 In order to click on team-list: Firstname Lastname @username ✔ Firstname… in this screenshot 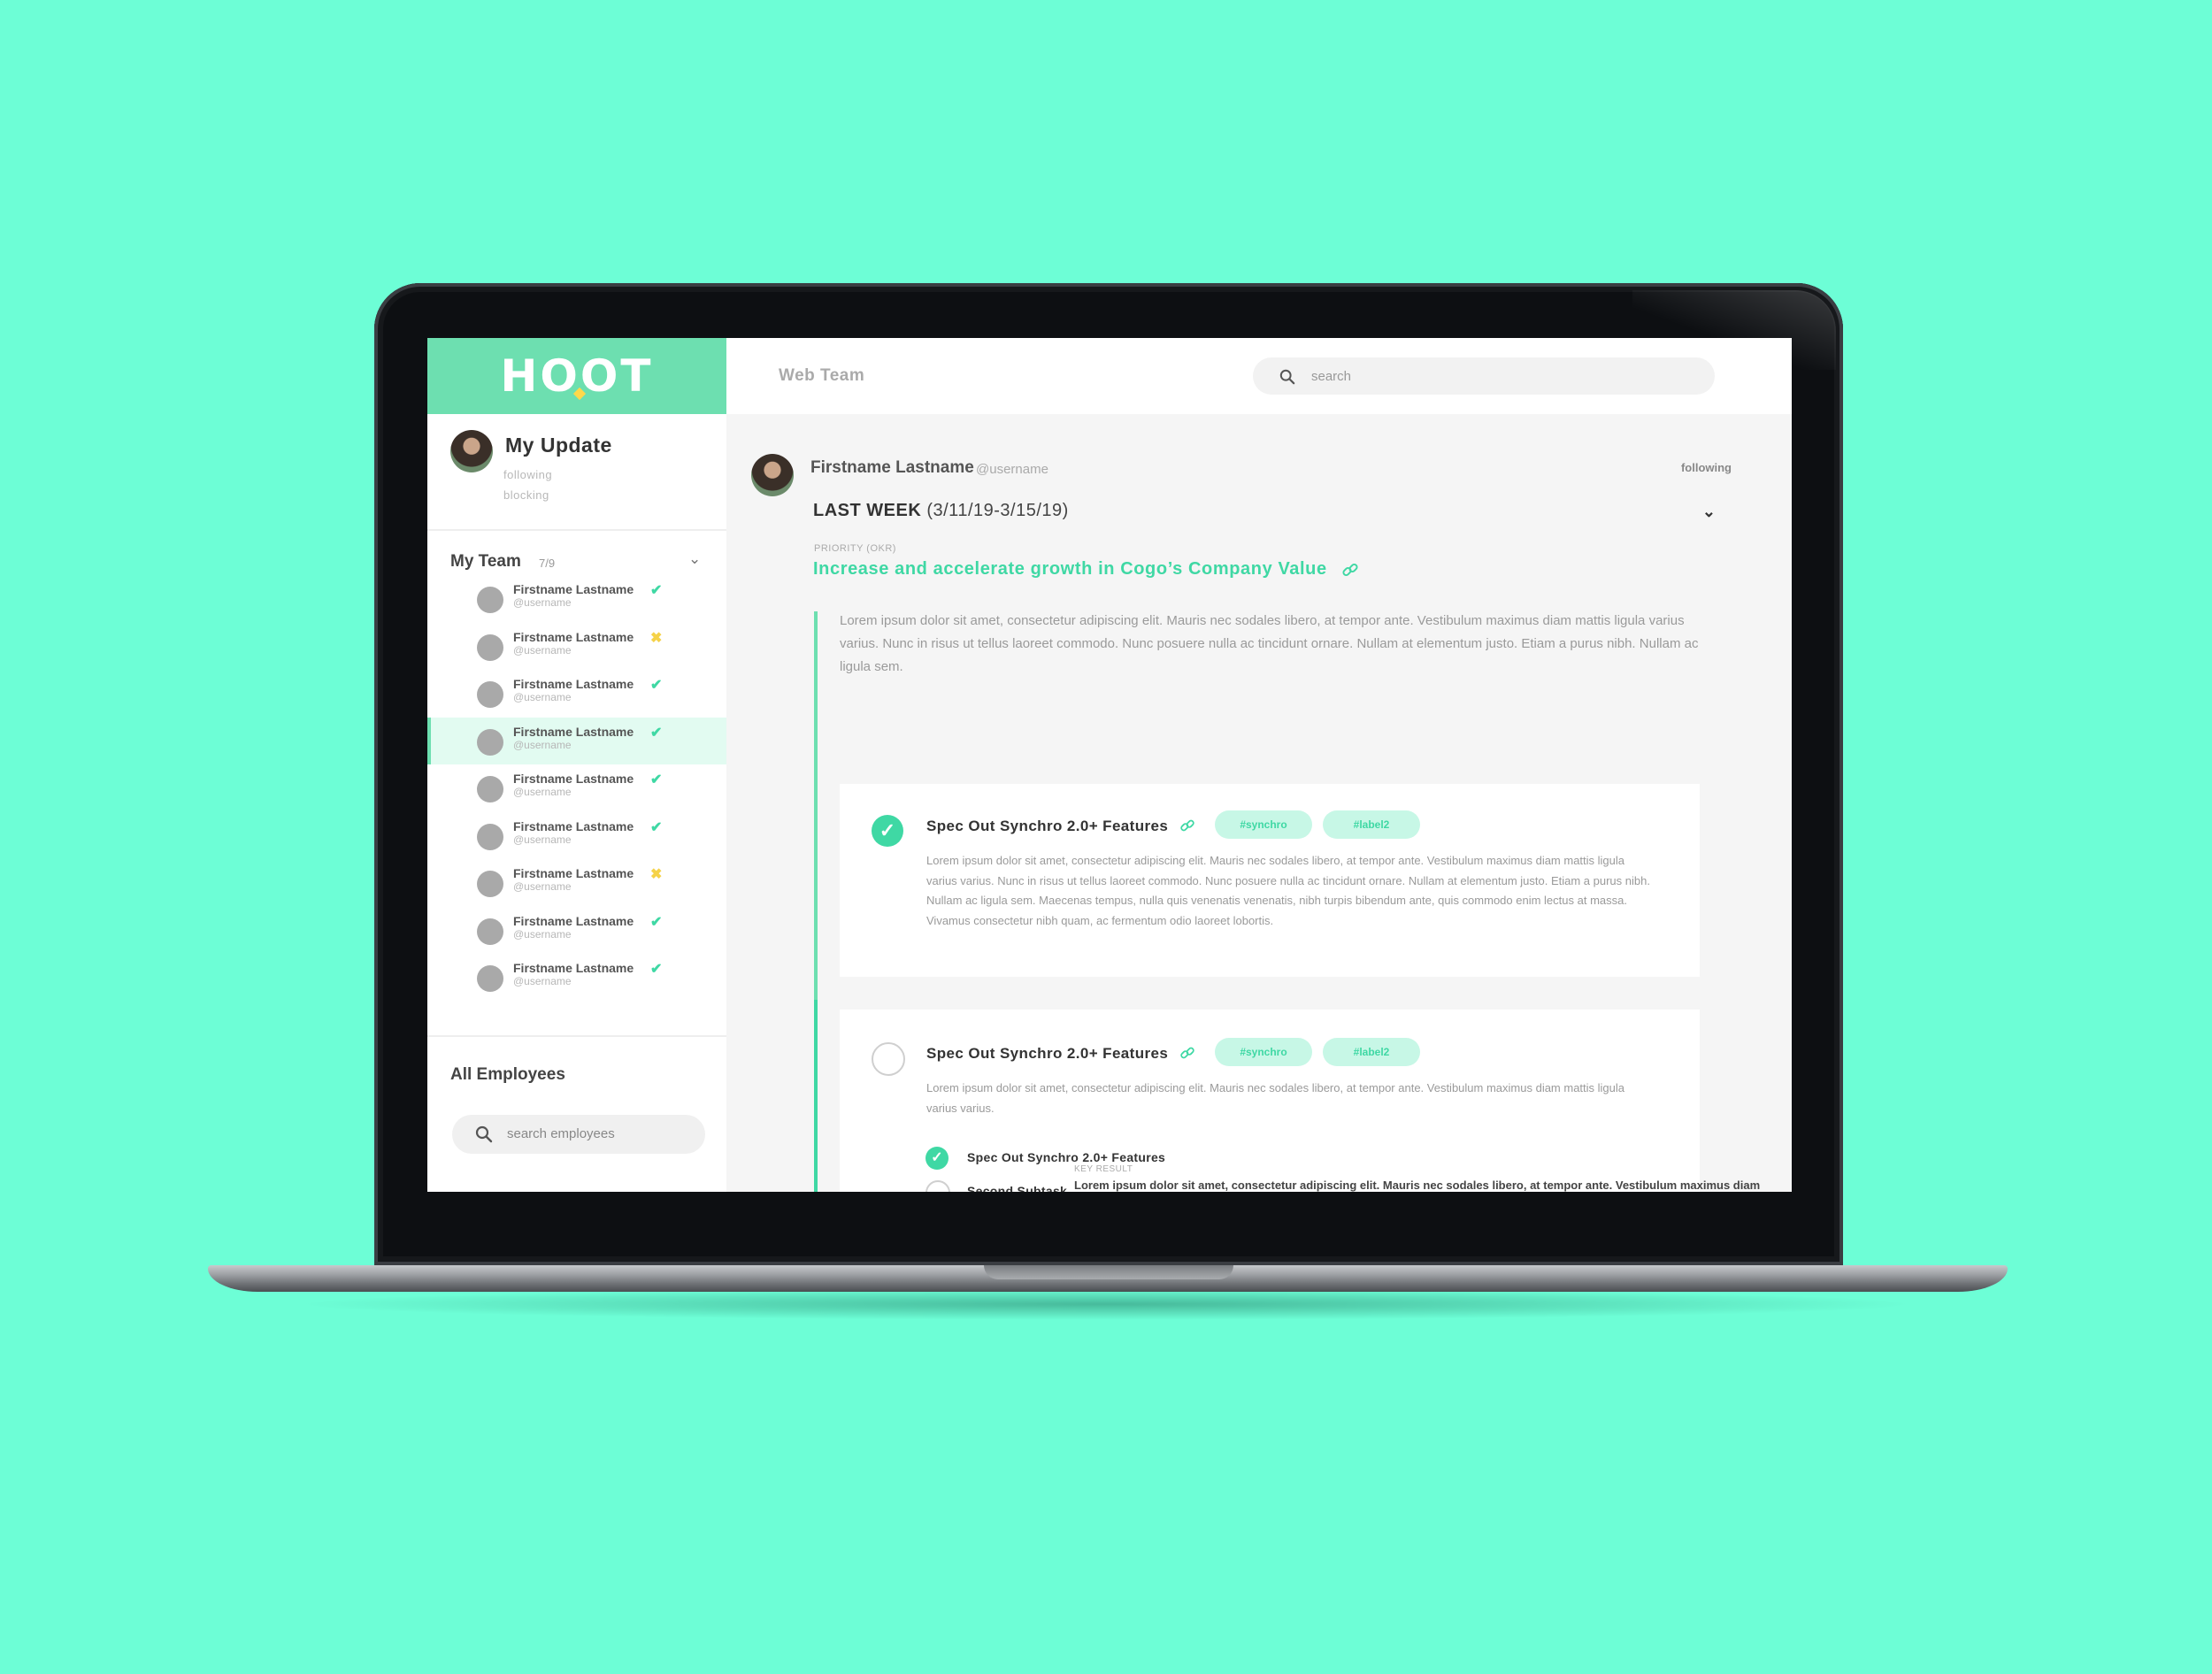, I will do `click(576, 788)`.